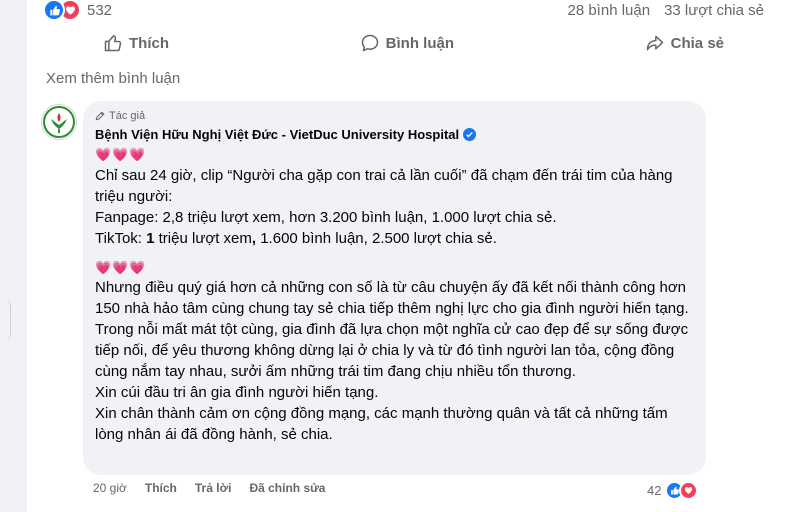  I want to click on author-tag: Tác giả, so click(120, 116).